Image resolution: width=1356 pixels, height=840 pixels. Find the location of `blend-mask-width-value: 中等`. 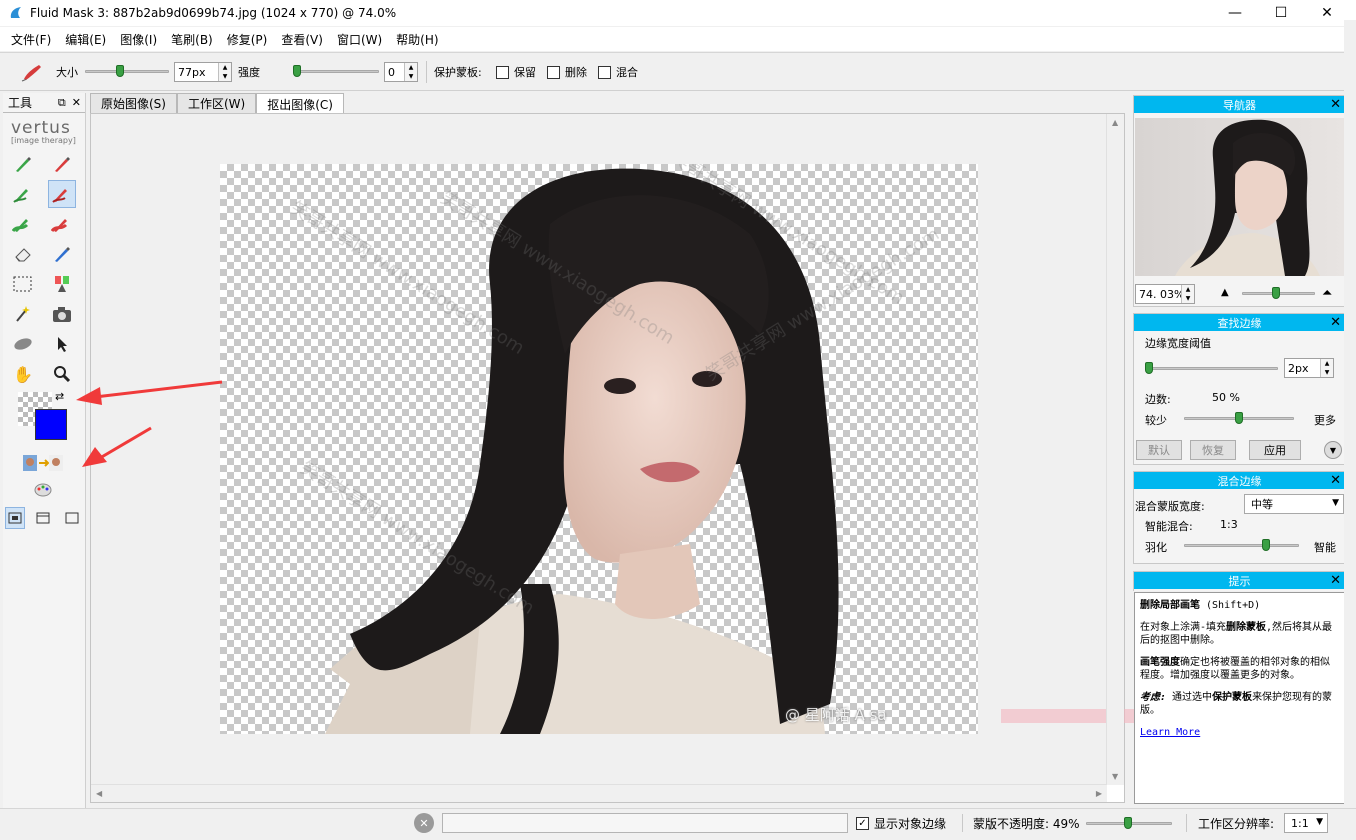

blend-mask-width-value: 中等 is located at coordinates (1262, 504).